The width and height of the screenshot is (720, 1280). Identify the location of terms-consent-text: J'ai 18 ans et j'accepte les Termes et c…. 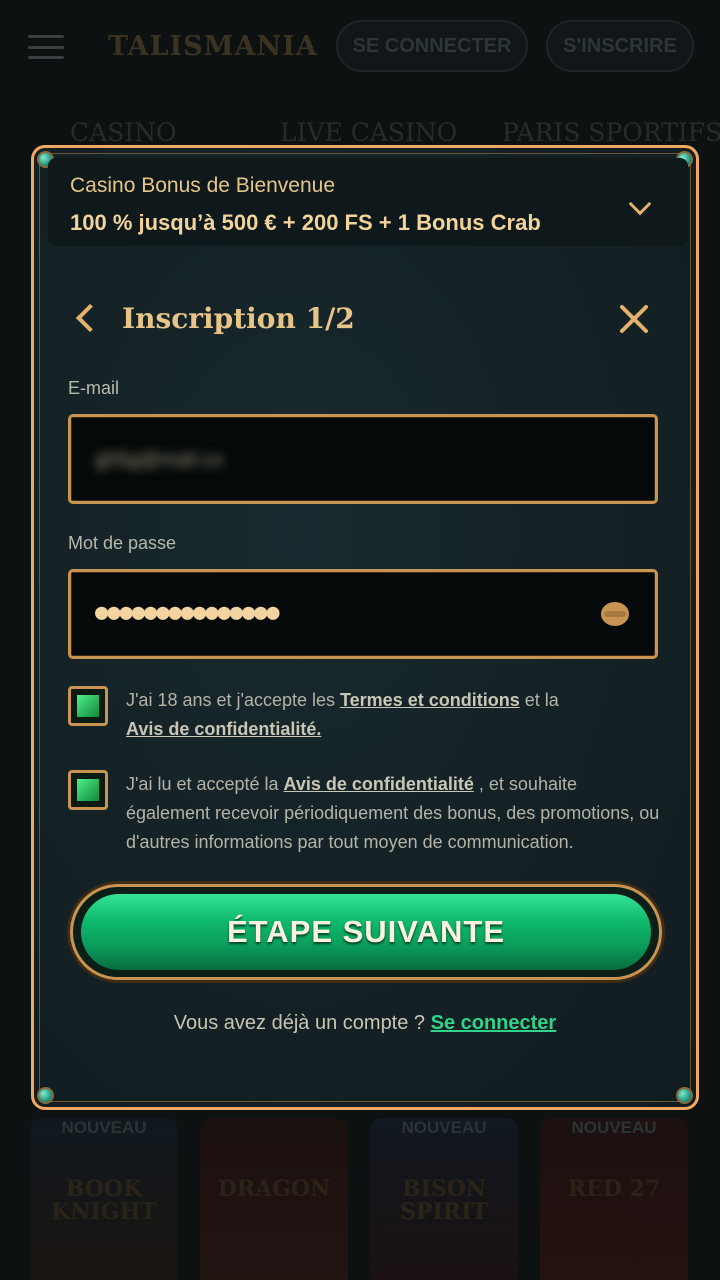
(396, 715).